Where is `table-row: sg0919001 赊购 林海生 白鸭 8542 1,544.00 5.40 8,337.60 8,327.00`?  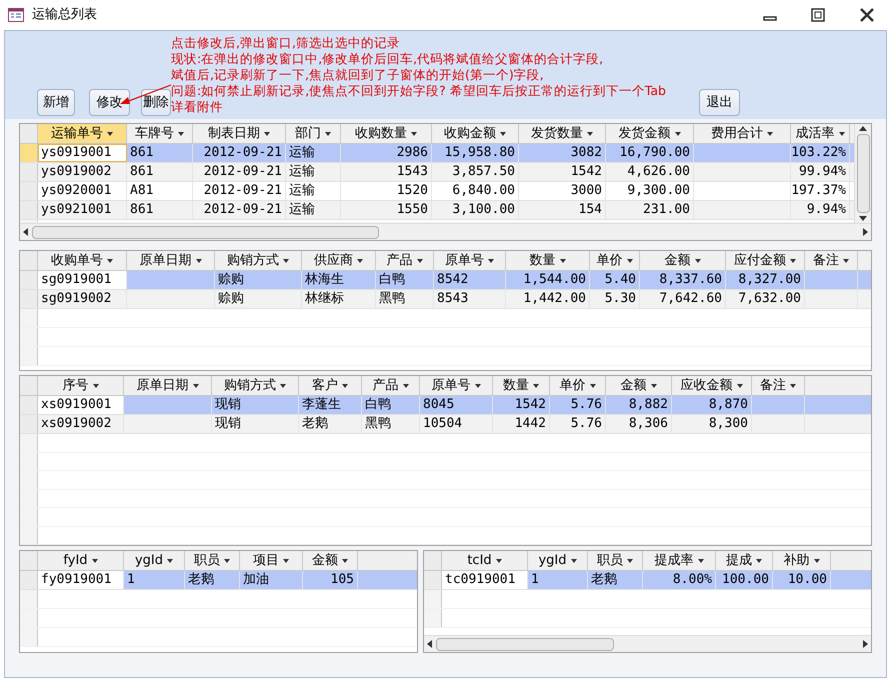 table-row: sg0919001 赊购 林海生 白鸭 8542 1,544.00 5.40 8,337.60 8,327.00 is located at coordinates (445, 280).